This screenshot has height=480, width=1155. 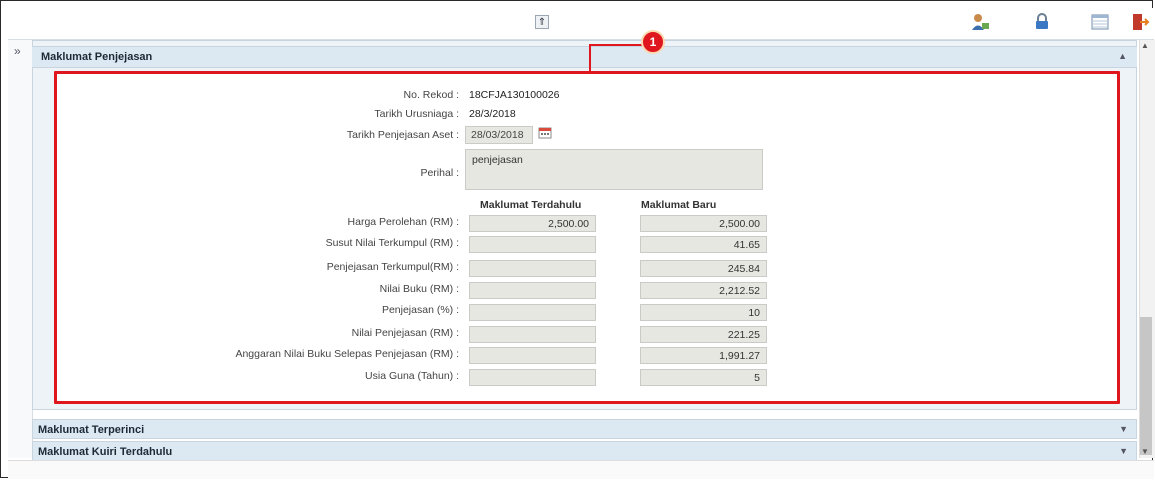 What do you see at coordinates (1042, 22) in the screenshot?
I see `lock-icon` at bounding box center [1042, 22].